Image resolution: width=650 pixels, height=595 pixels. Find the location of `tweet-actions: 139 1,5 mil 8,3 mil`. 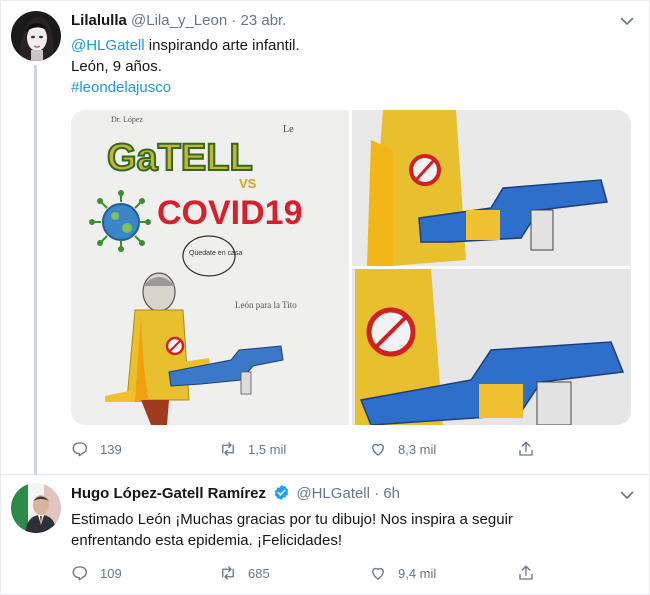

tweet-actions: 139 1,5 mil 8,3 mil is located at coordinates (321, 449).